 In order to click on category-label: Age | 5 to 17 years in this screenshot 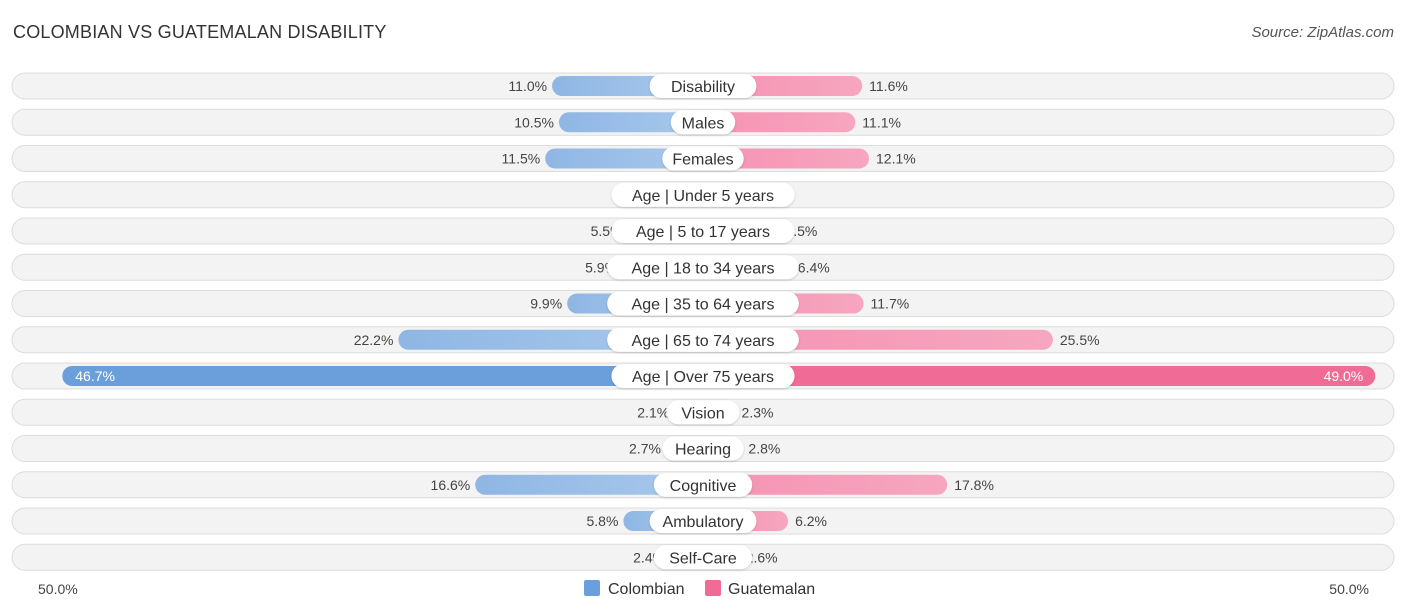, I will do `click(703, 232)`.